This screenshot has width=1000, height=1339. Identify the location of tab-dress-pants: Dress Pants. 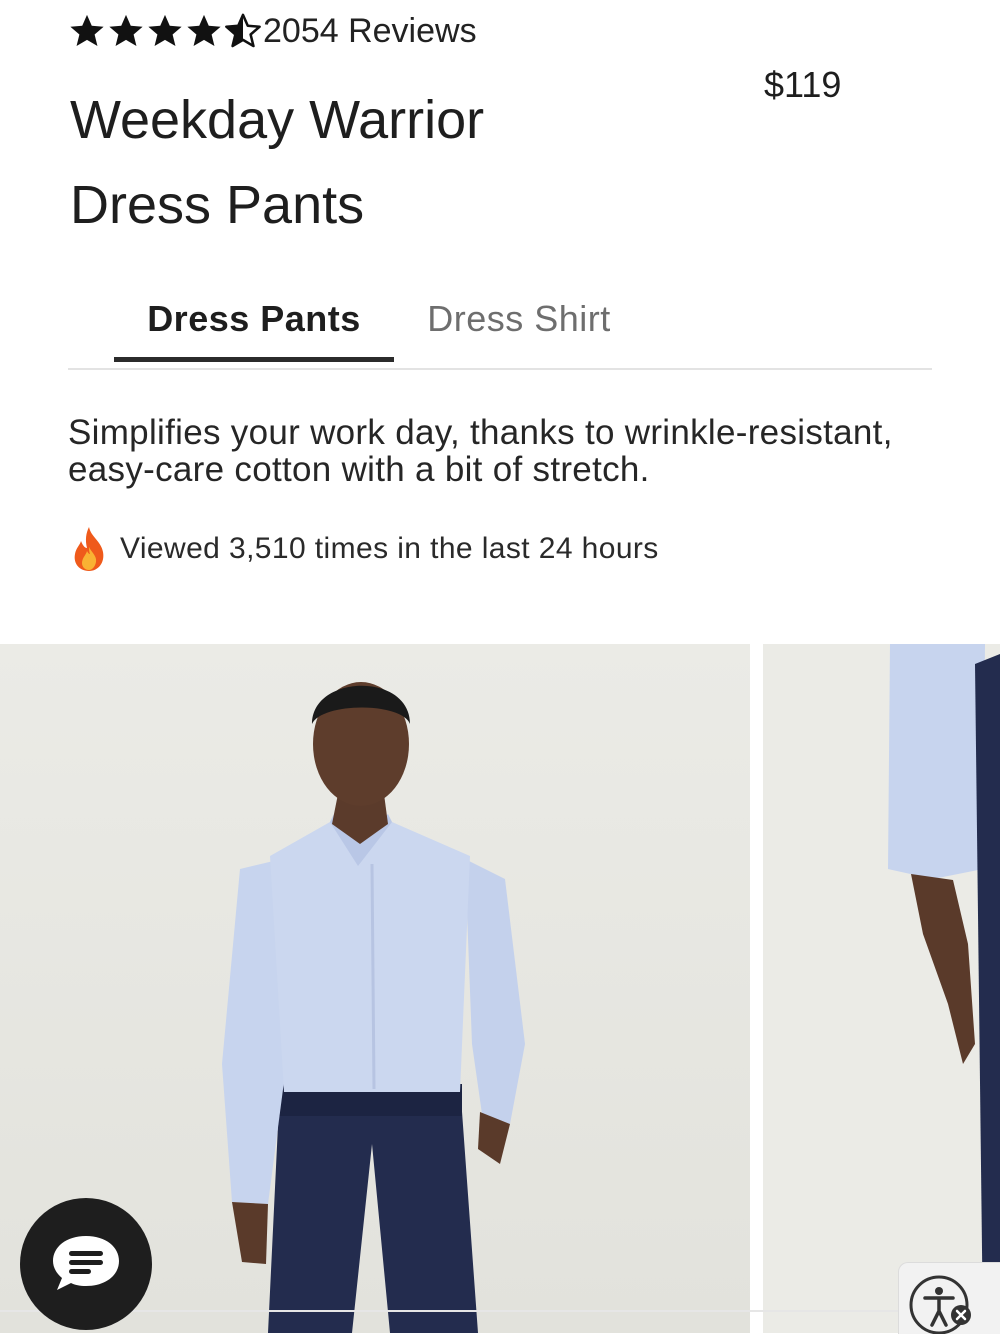
(254, 319).